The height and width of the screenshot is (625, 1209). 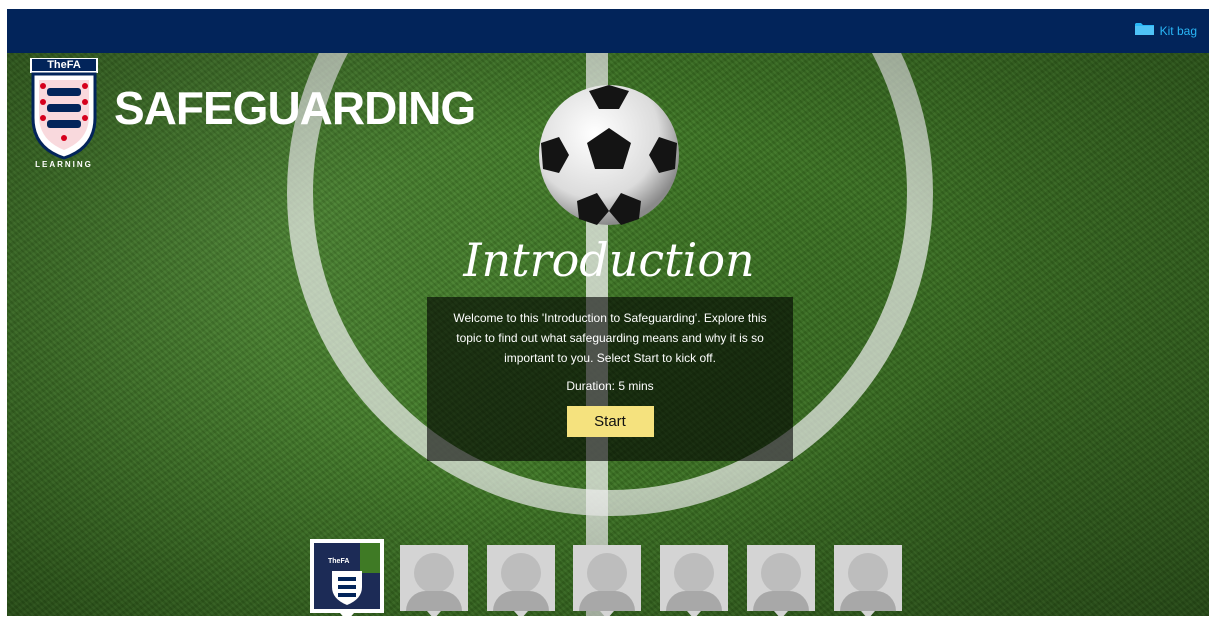 I want to click on top-bar: Kit bag, so click(x=608, y=31).